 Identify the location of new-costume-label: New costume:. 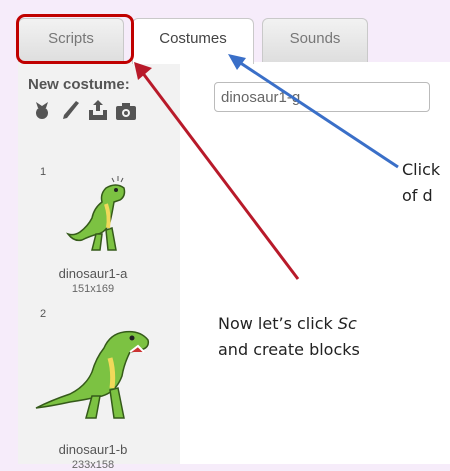
(79, 84).